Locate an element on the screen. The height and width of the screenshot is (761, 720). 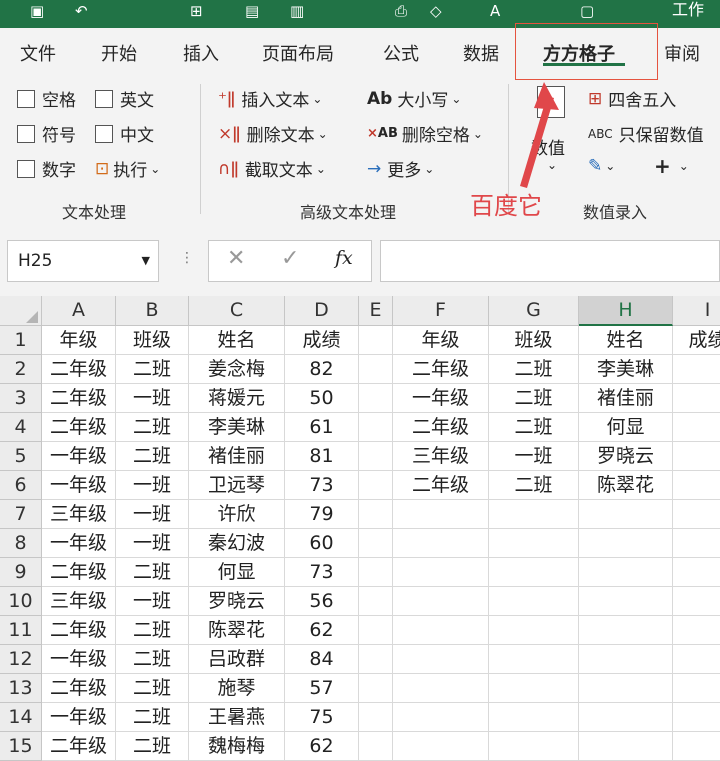
column-header-g: G is located at coordinates (534, 311).